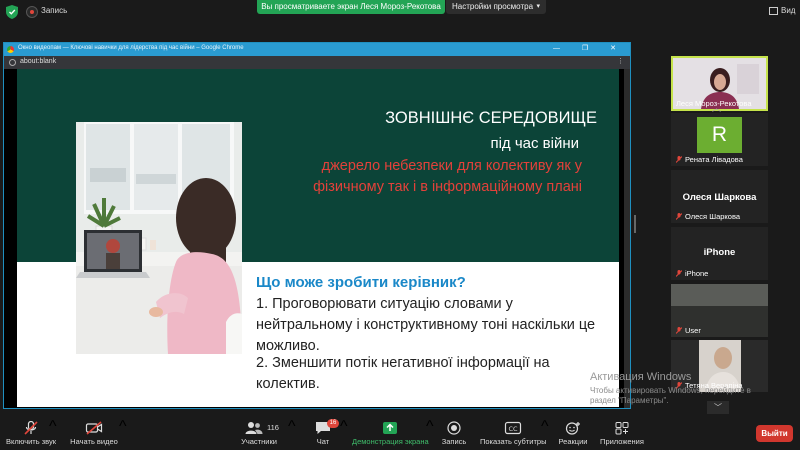  What do you see at coordinates (513, 441) in the screenshot?
I see `subtitles-label: Показать субтитры` at bounding box center [513, 441].